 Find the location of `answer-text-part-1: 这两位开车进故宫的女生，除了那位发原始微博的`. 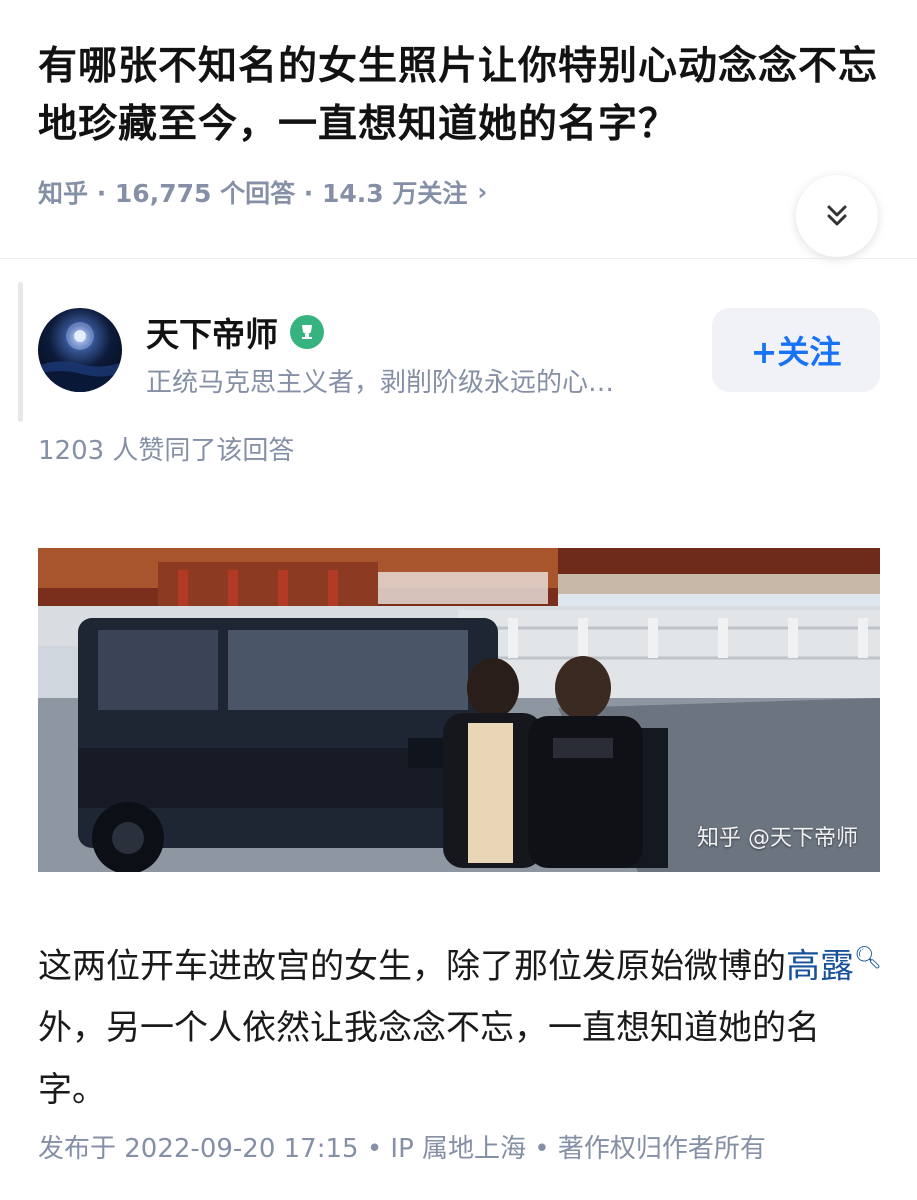

answer-text-part-1: 这两位开车进故宫的女生，除了那位发原始微博的 is located at coordinates (412, 966).